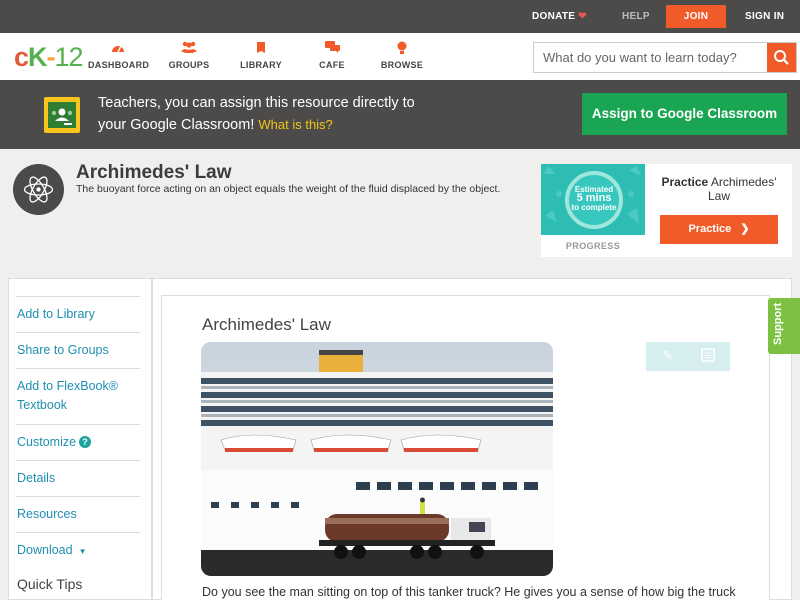  What do you see at coordinates (559, 16) in the screenshot?
I see `donate-link: DONATE ❤` at bounding box center [559, 16].